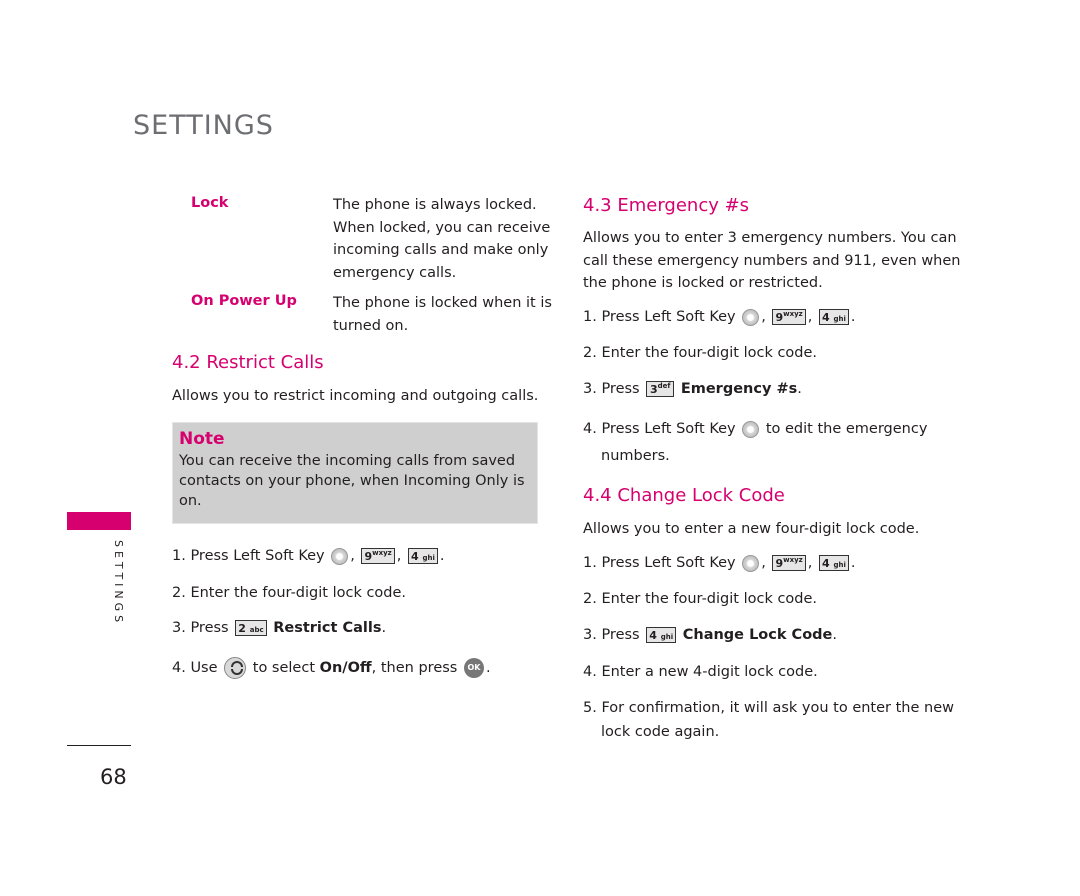 The image size is (1080, 896). I want to click on restrict-step-4: 4. Use to select On/Off, then press OK., so click(331, 668).